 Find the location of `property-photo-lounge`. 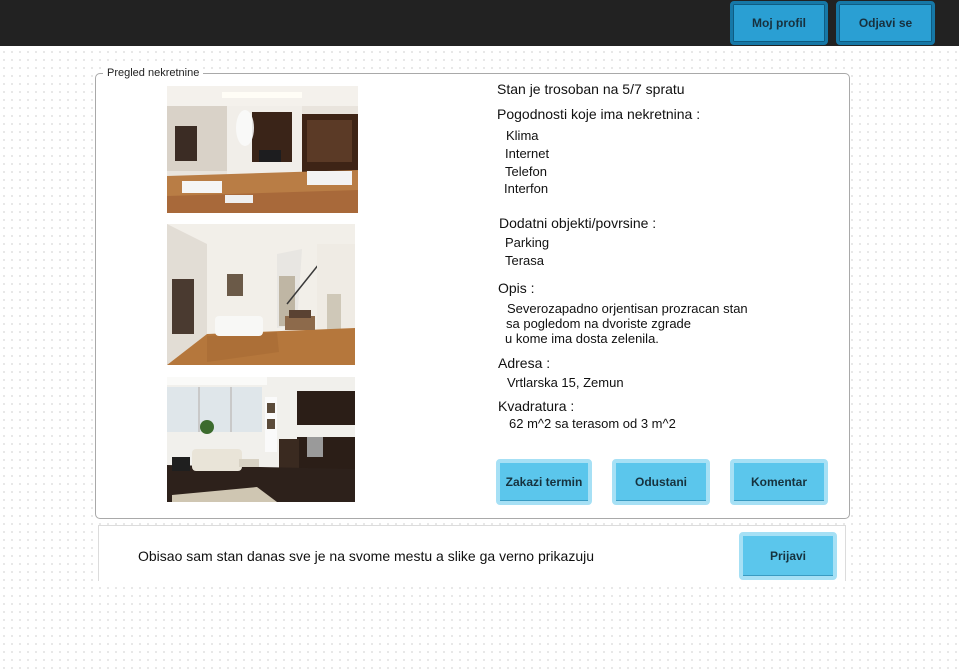

property-photo-lounge is located at coordinates (261, 294).